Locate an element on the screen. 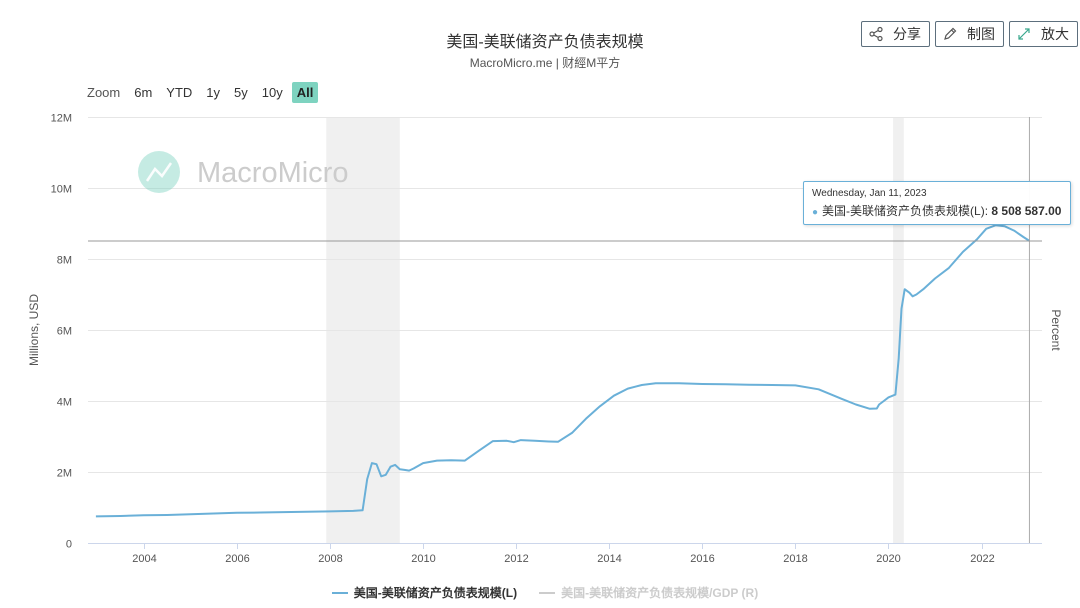  x-tick-label: 2016 is located at coordinates (702, 559).